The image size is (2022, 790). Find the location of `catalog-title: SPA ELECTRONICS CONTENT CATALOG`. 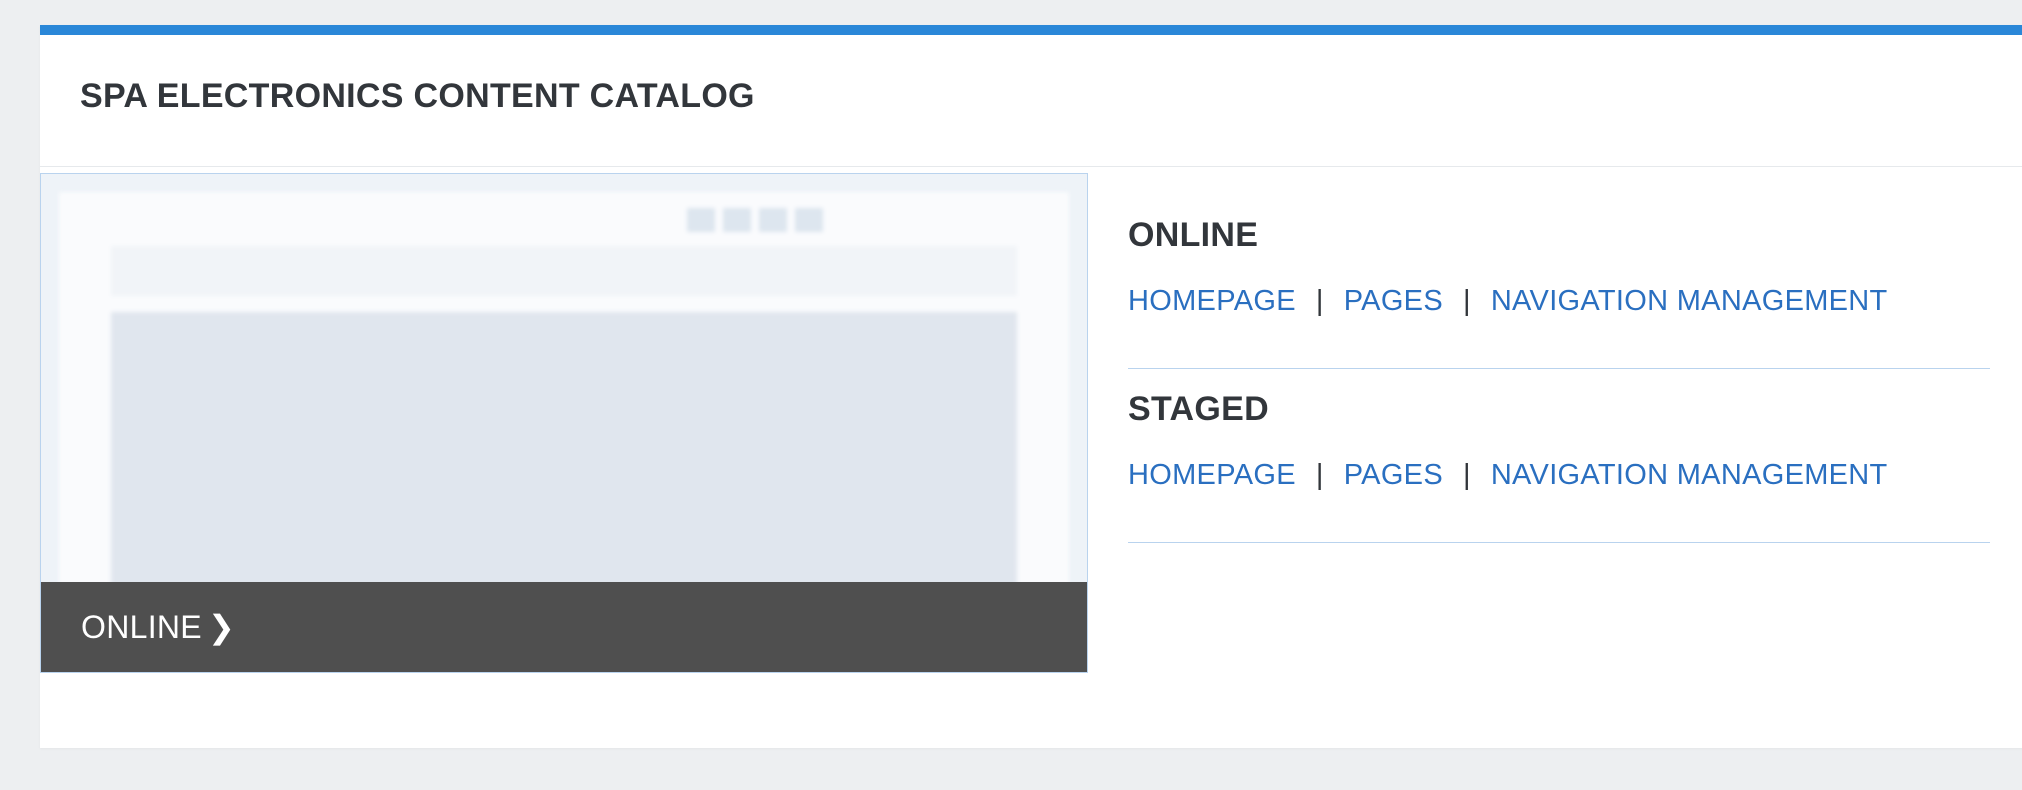

catalog-title: SPA ELECTRONICS CONTENT CATALOG is located at coordinates (417, 96).